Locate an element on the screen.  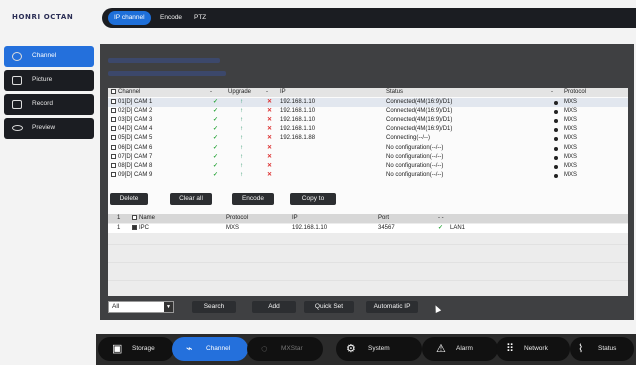
tab-ip-channel: IP channel is located at coordinates (129, 18).